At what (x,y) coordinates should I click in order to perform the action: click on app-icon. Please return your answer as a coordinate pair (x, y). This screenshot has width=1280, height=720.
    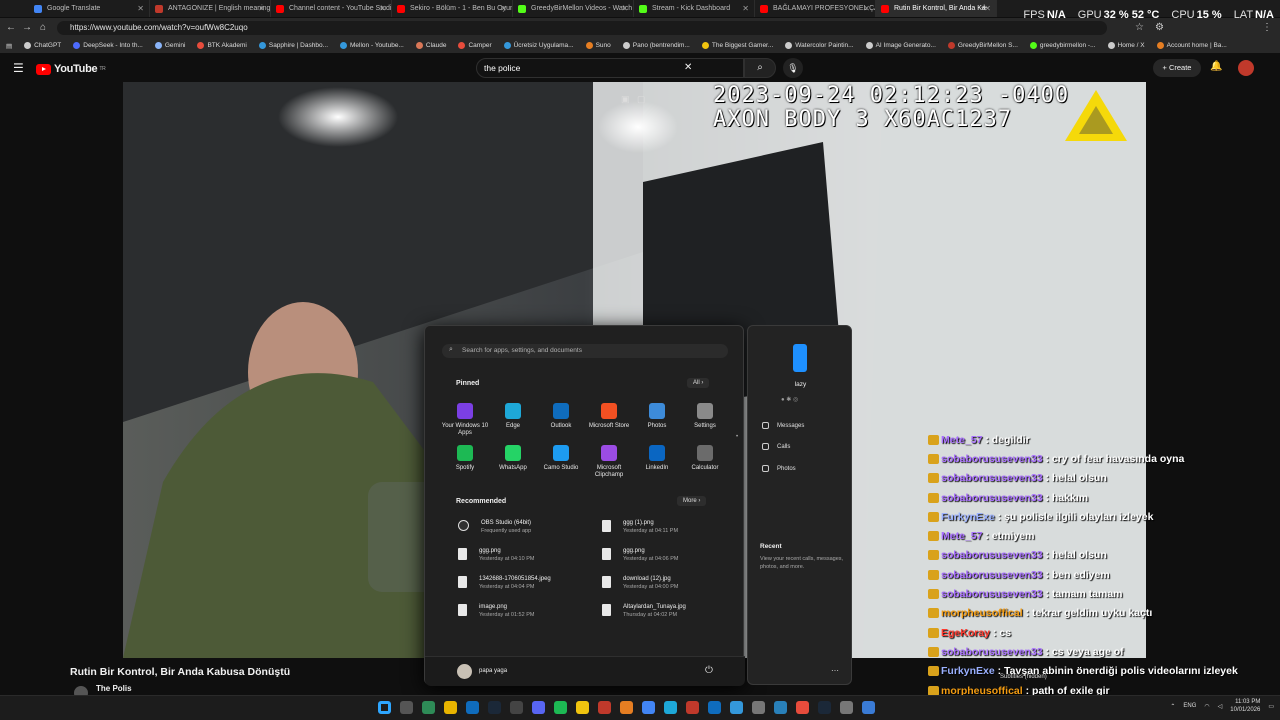
    Looking at the image, I should click on (714, 707).